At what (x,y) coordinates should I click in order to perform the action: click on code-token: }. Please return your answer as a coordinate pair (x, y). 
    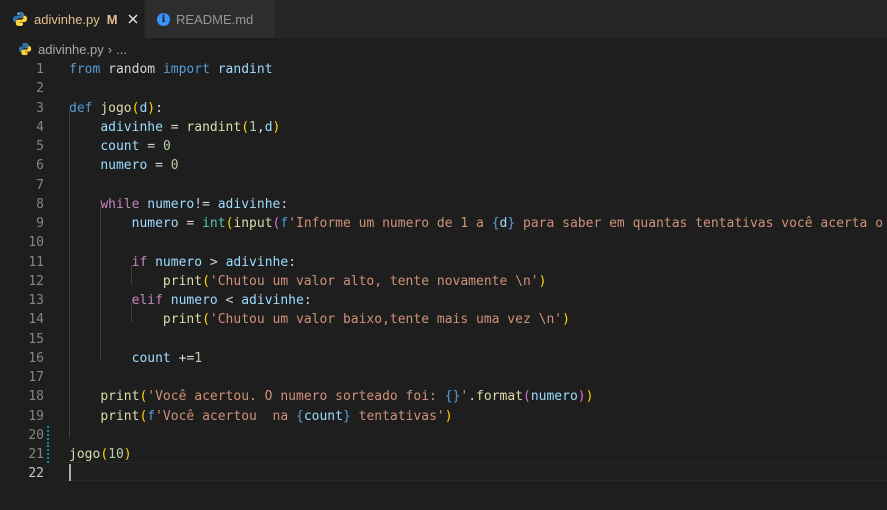
    Looking at the image, I should click on (346, 416).